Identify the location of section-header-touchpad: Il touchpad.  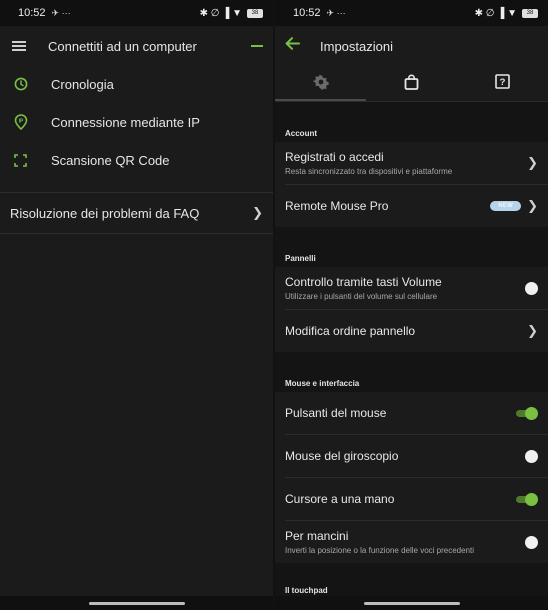
(411, 581).